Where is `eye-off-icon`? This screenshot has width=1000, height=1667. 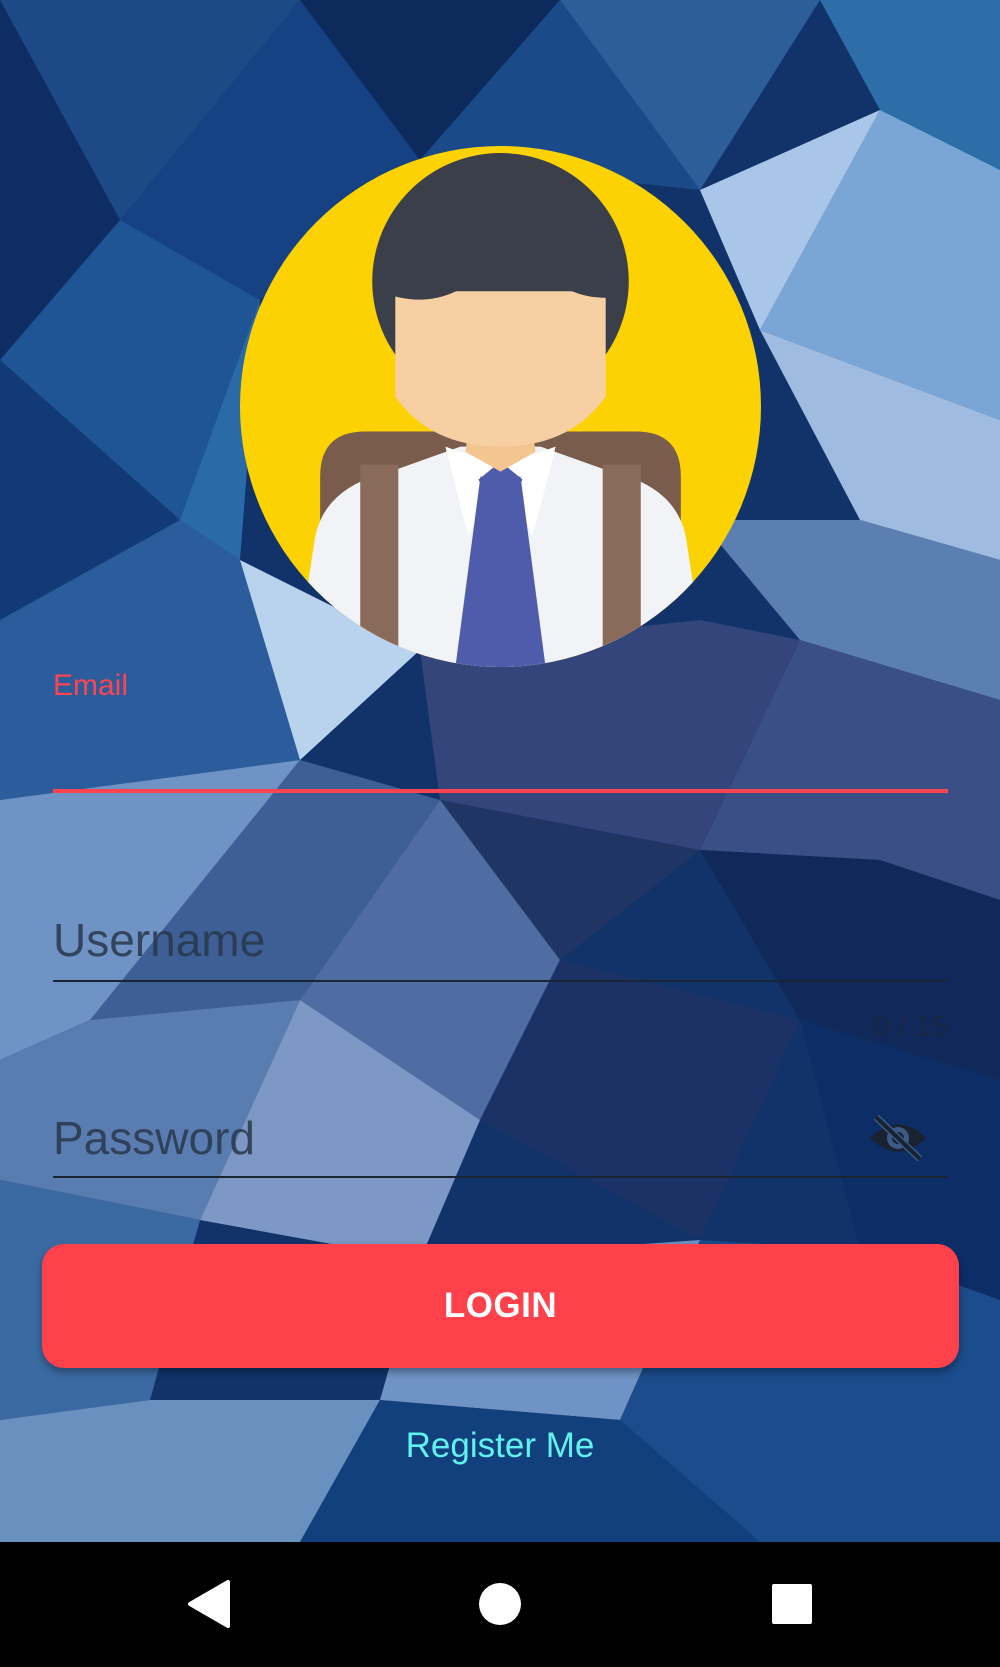 eye-off-icon is located at coordinates (898, 1138).